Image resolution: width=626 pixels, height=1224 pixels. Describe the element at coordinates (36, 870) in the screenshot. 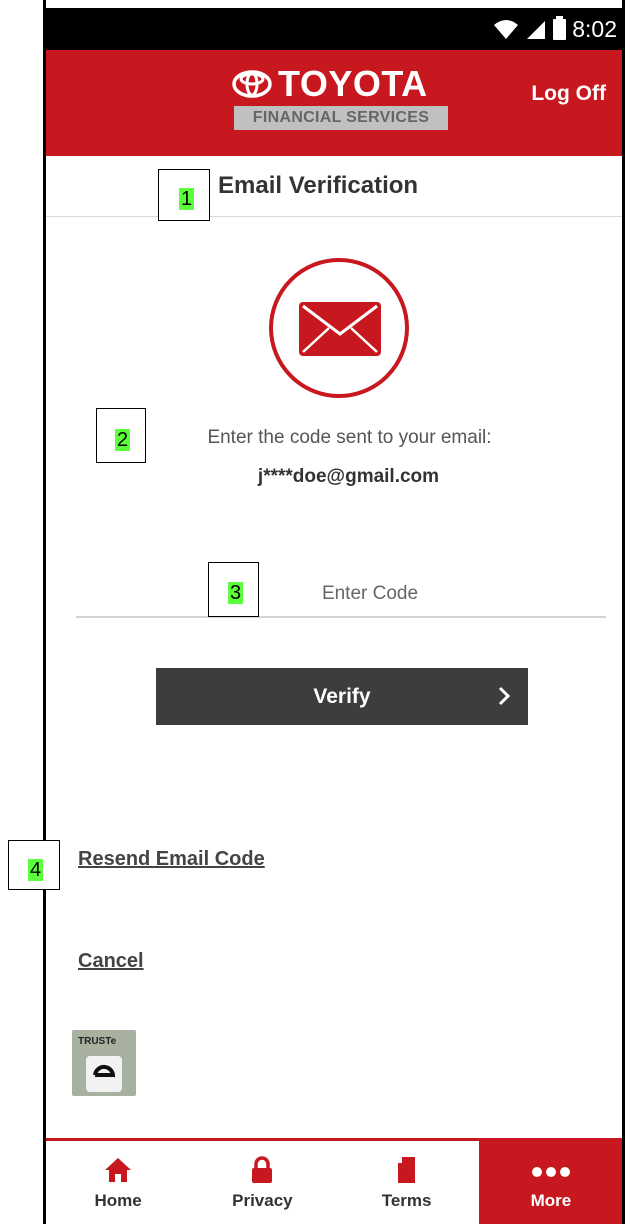

I see `annotation-label-4: 4` at that location.